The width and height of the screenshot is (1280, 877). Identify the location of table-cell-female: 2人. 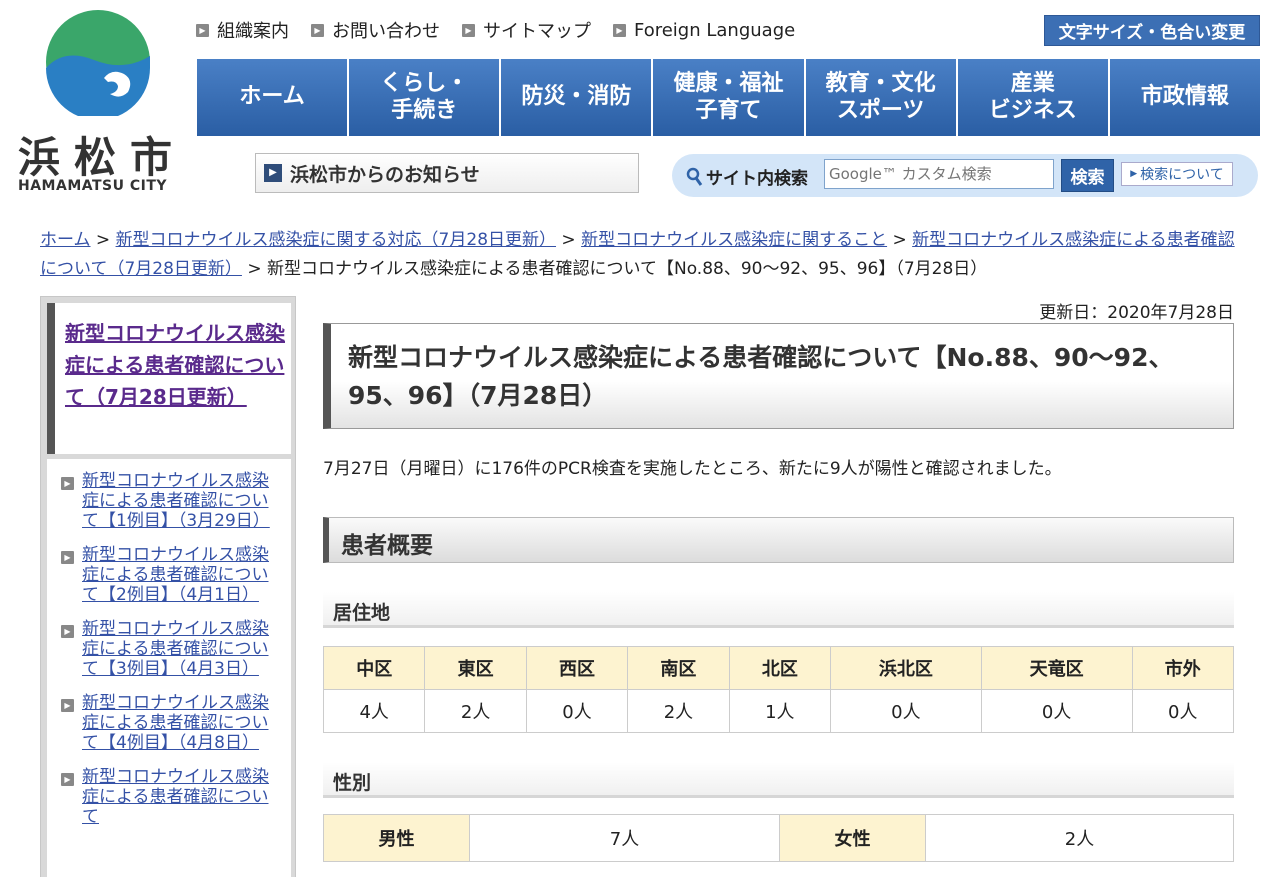
(1079, 838).